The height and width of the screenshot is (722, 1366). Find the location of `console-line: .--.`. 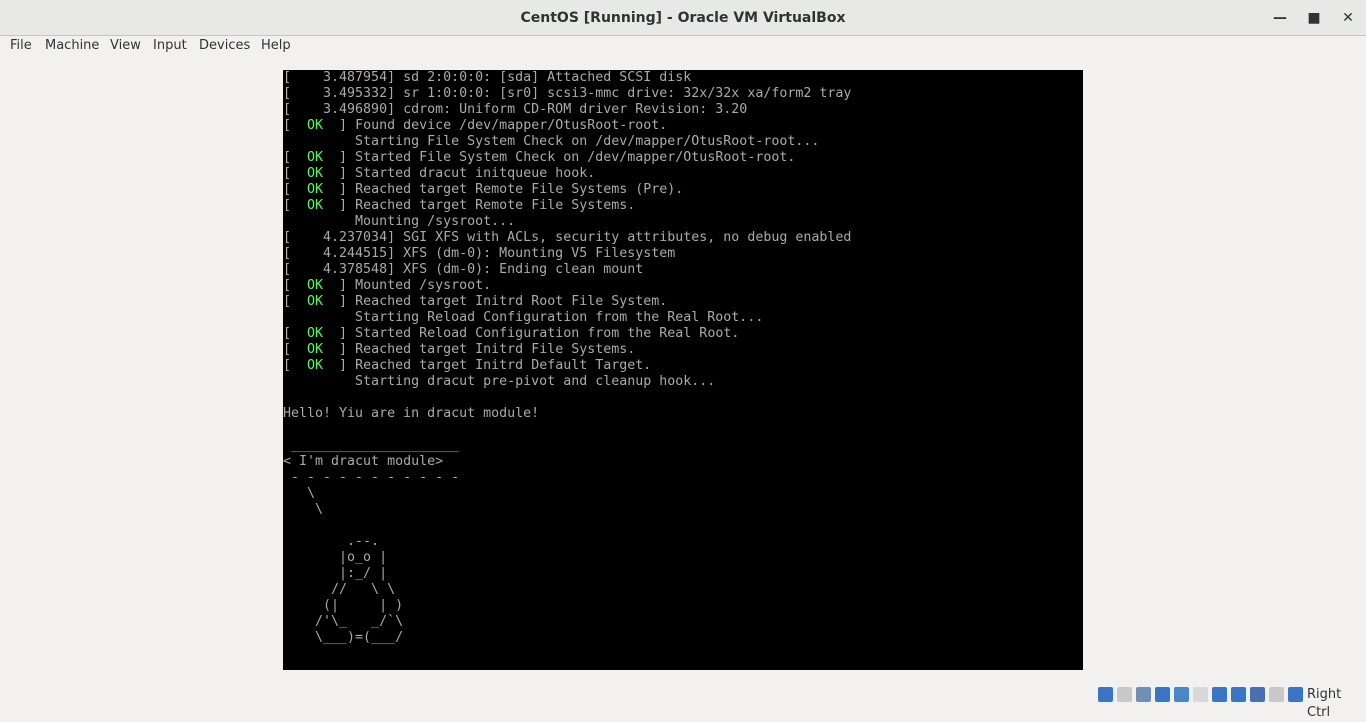

console-line: .--. is located at coordinates (331, 541).